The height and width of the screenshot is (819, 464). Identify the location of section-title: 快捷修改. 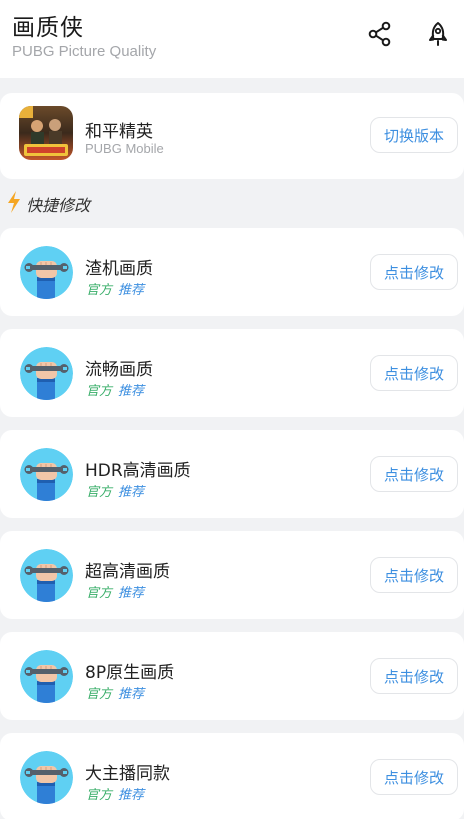
(58, 205).